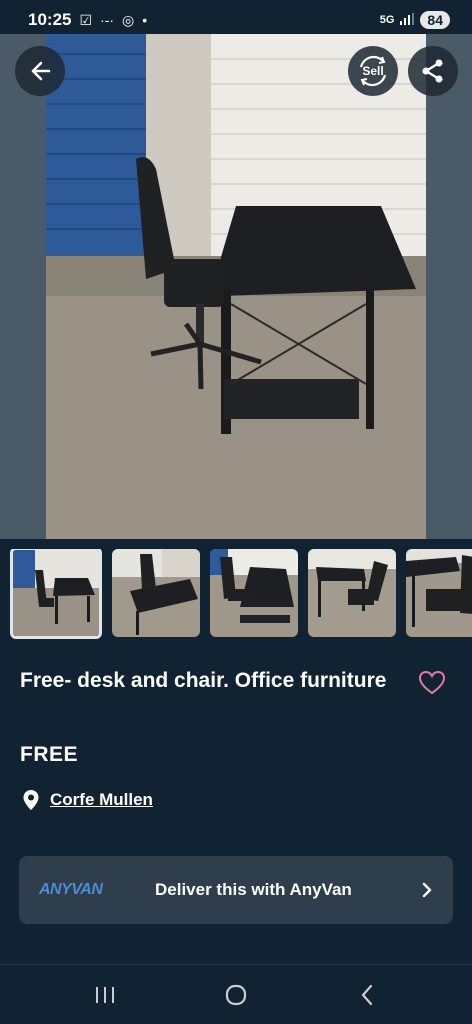  I want to click on recent-apps-icon, so click(105, 994).